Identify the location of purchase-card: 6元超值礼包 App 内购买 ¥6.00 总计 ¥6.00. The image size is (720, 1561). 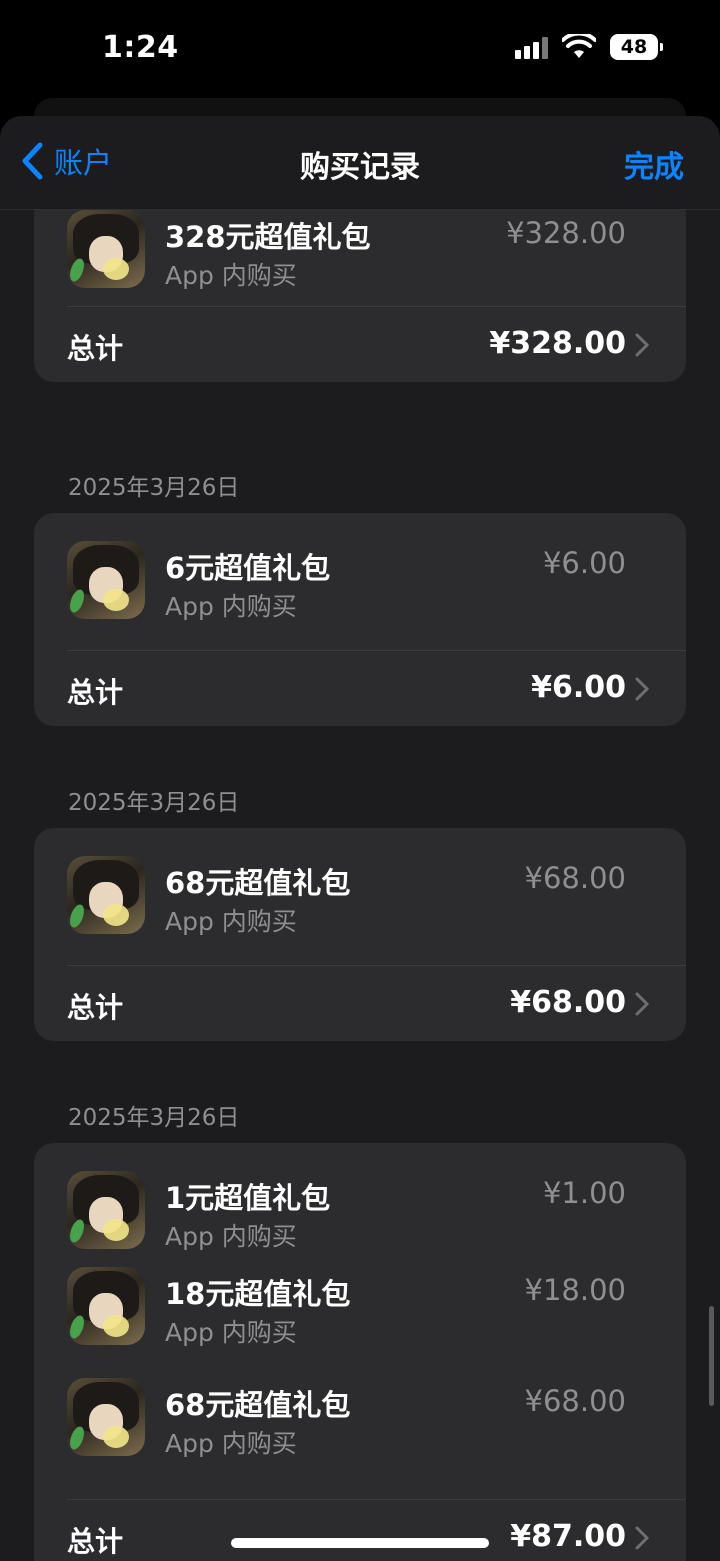
(360, 619).